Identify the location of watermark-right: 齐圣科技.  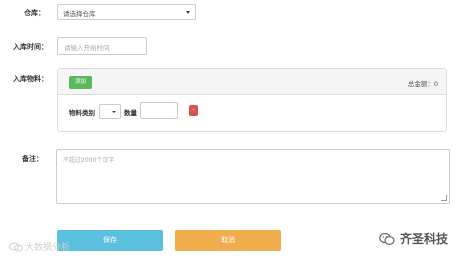
(413, 238).